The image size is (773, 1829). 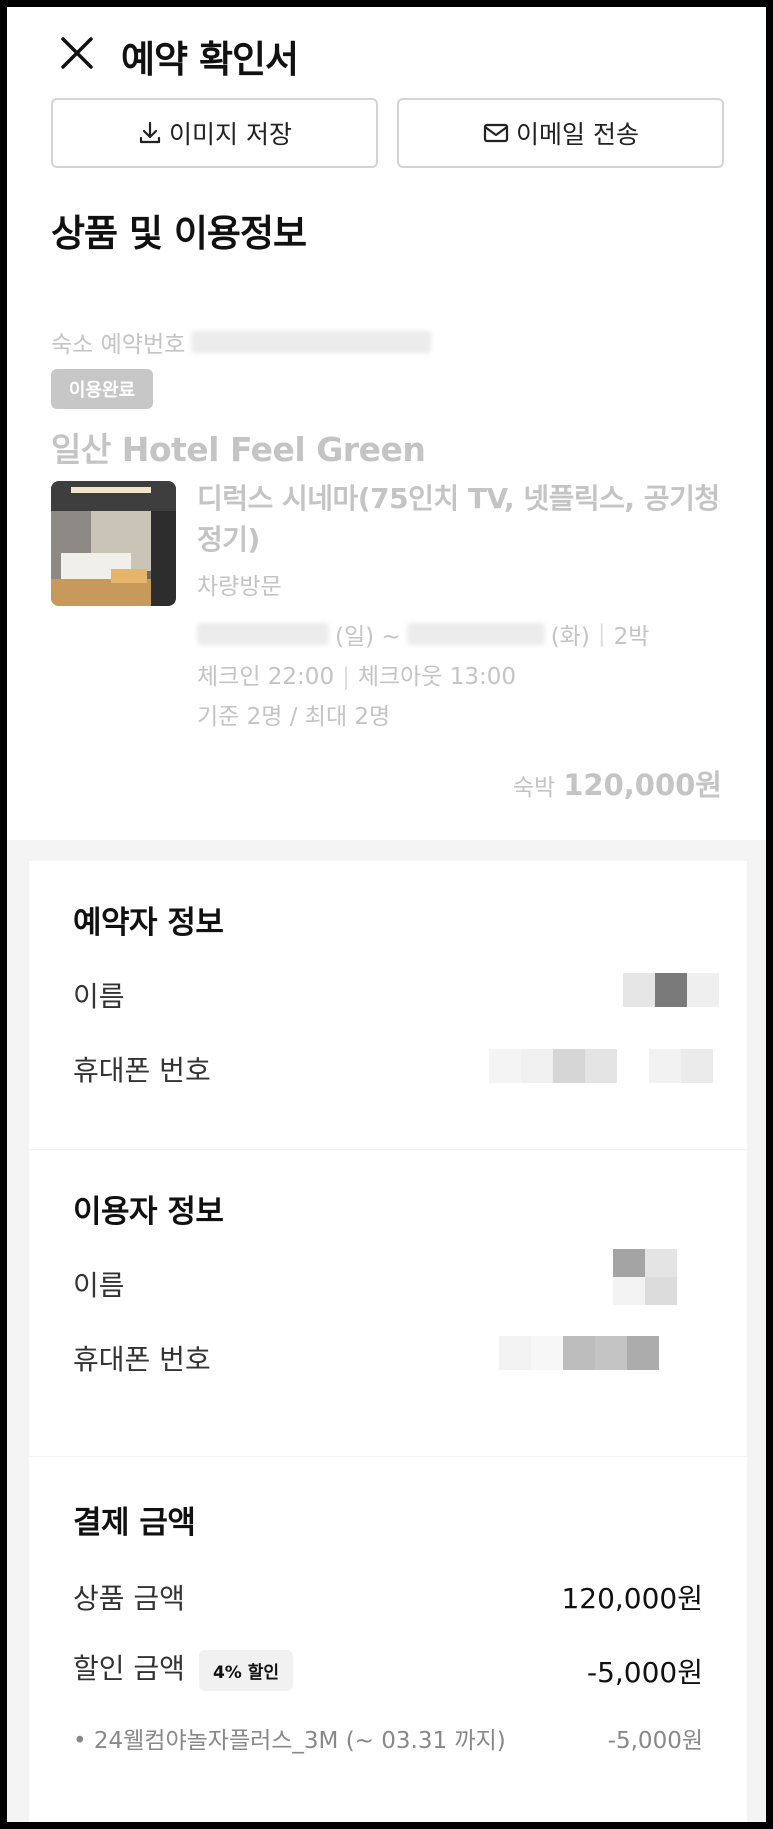 What do you see at coordinates (118, 345) in the screenshot?
I see `reservation-label: 숙소 예약번호` at bounding box center [118, 345].